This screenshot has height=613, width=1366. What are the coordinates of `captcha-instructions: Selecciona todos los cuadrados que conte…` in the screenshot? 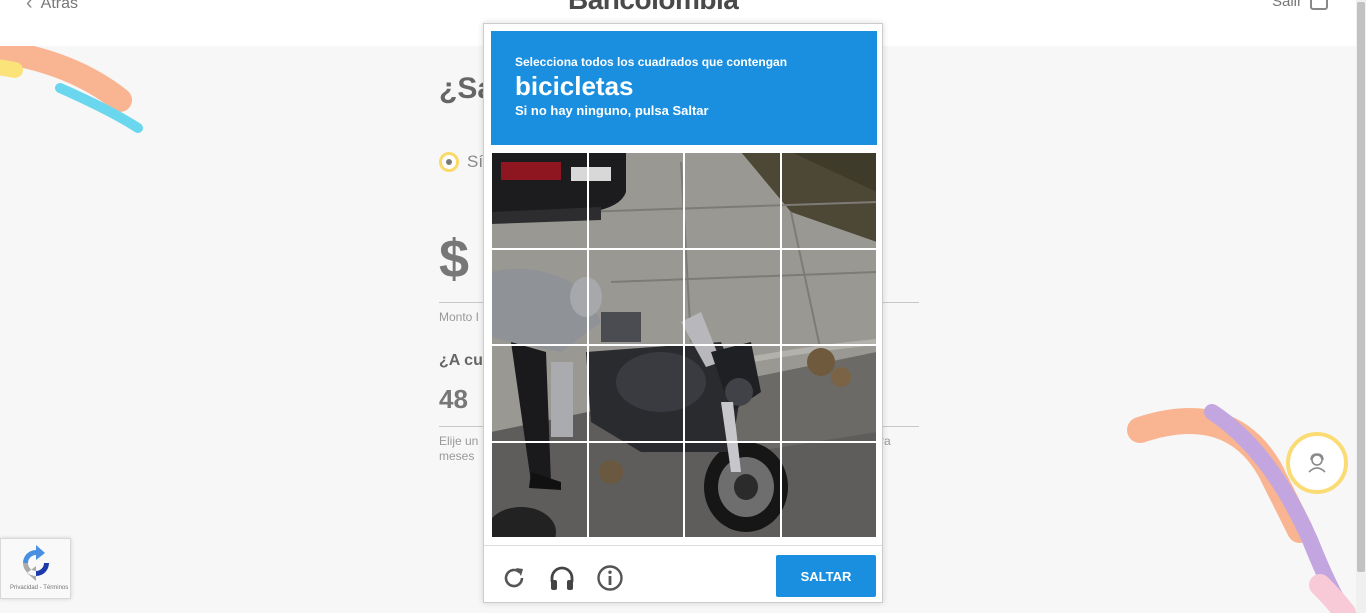 It's located at (684, 88).